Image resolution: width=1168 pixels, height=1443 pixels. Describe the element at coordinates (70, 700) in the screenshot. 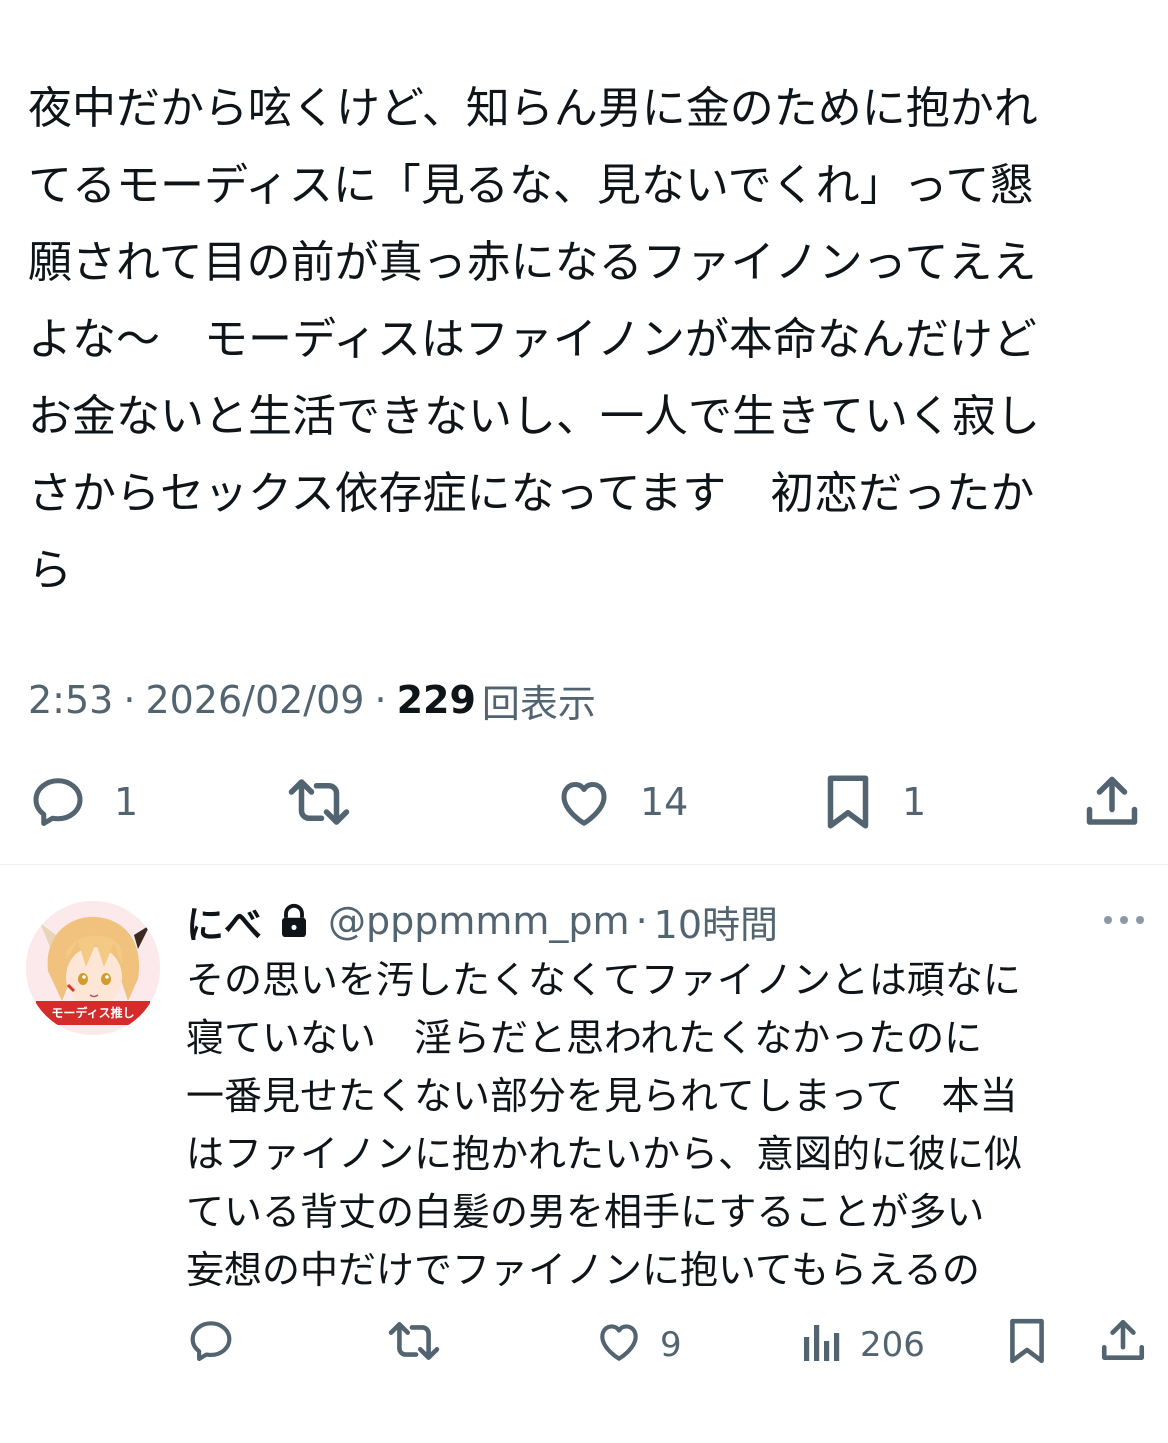

I see `tweet-time: 2:53` at that location.